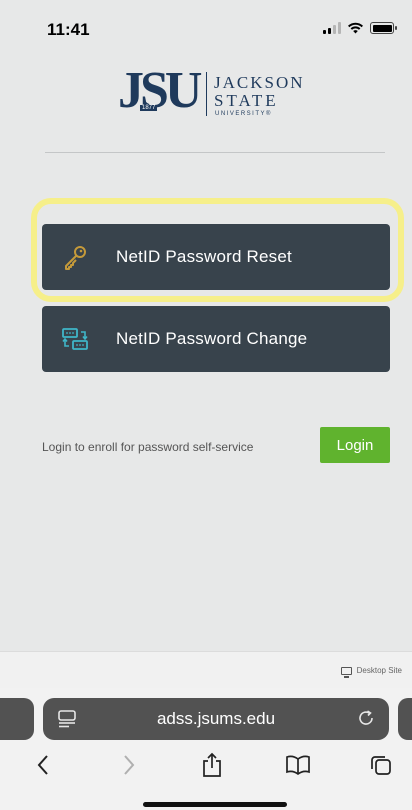 The height and width of the screenshot is (810, 412). What do you see at coordinates (355, 445) in the screenshot?
I see `login-button: Login` at bounding box center [355, 445].